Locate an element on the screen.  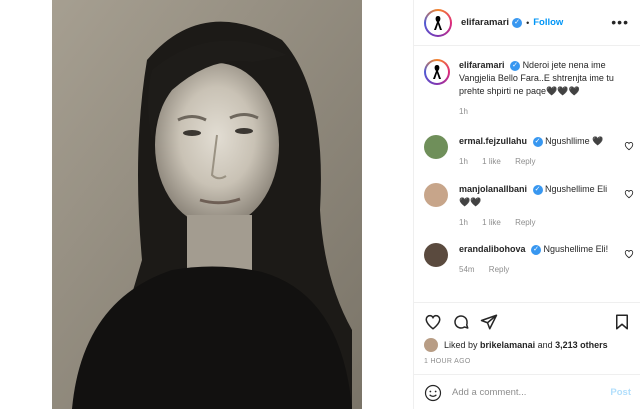
caption-avatar is located at coordinates (437, 72).